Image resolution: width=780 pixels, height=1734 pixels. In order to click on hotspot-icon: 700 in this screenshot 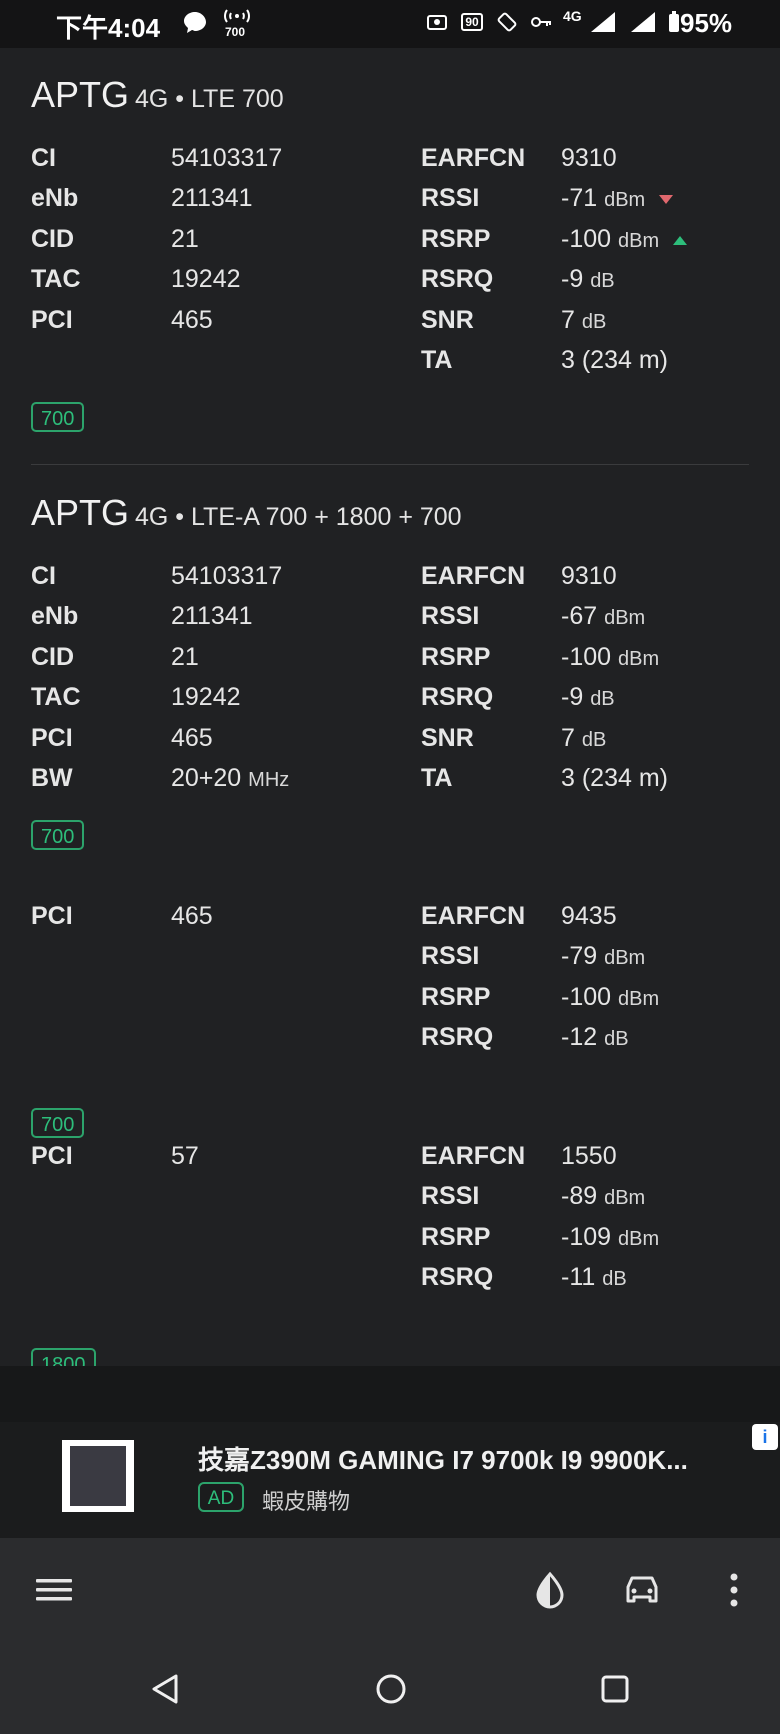, I will do `click(237, 24)`.